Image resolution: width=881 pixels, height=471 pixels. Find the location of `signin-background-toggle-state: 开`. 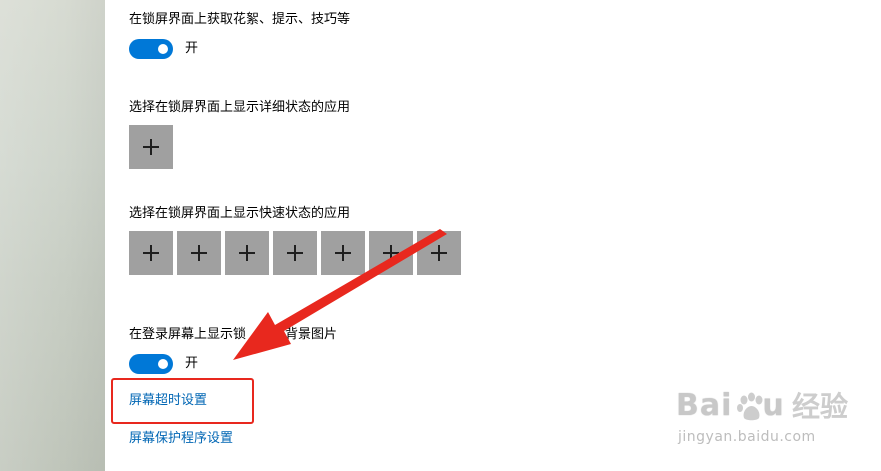

signin-background-toggle-state: 开 is located at coordinates (192, 363).